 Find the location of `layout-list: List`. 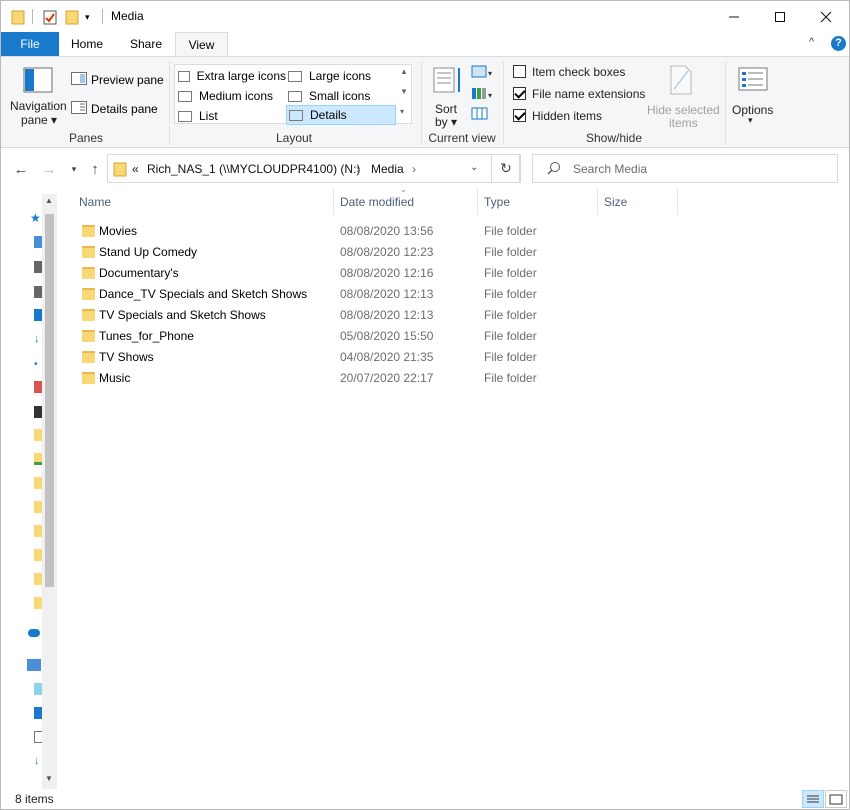

layout-list: List is located at coordinates (232, 116).